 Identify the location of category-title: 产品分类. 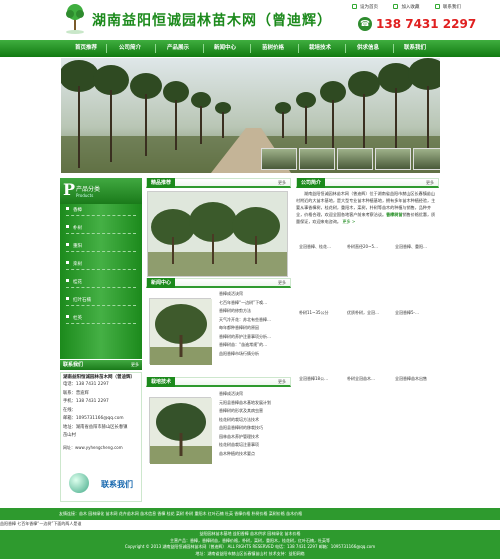
(88, 189).